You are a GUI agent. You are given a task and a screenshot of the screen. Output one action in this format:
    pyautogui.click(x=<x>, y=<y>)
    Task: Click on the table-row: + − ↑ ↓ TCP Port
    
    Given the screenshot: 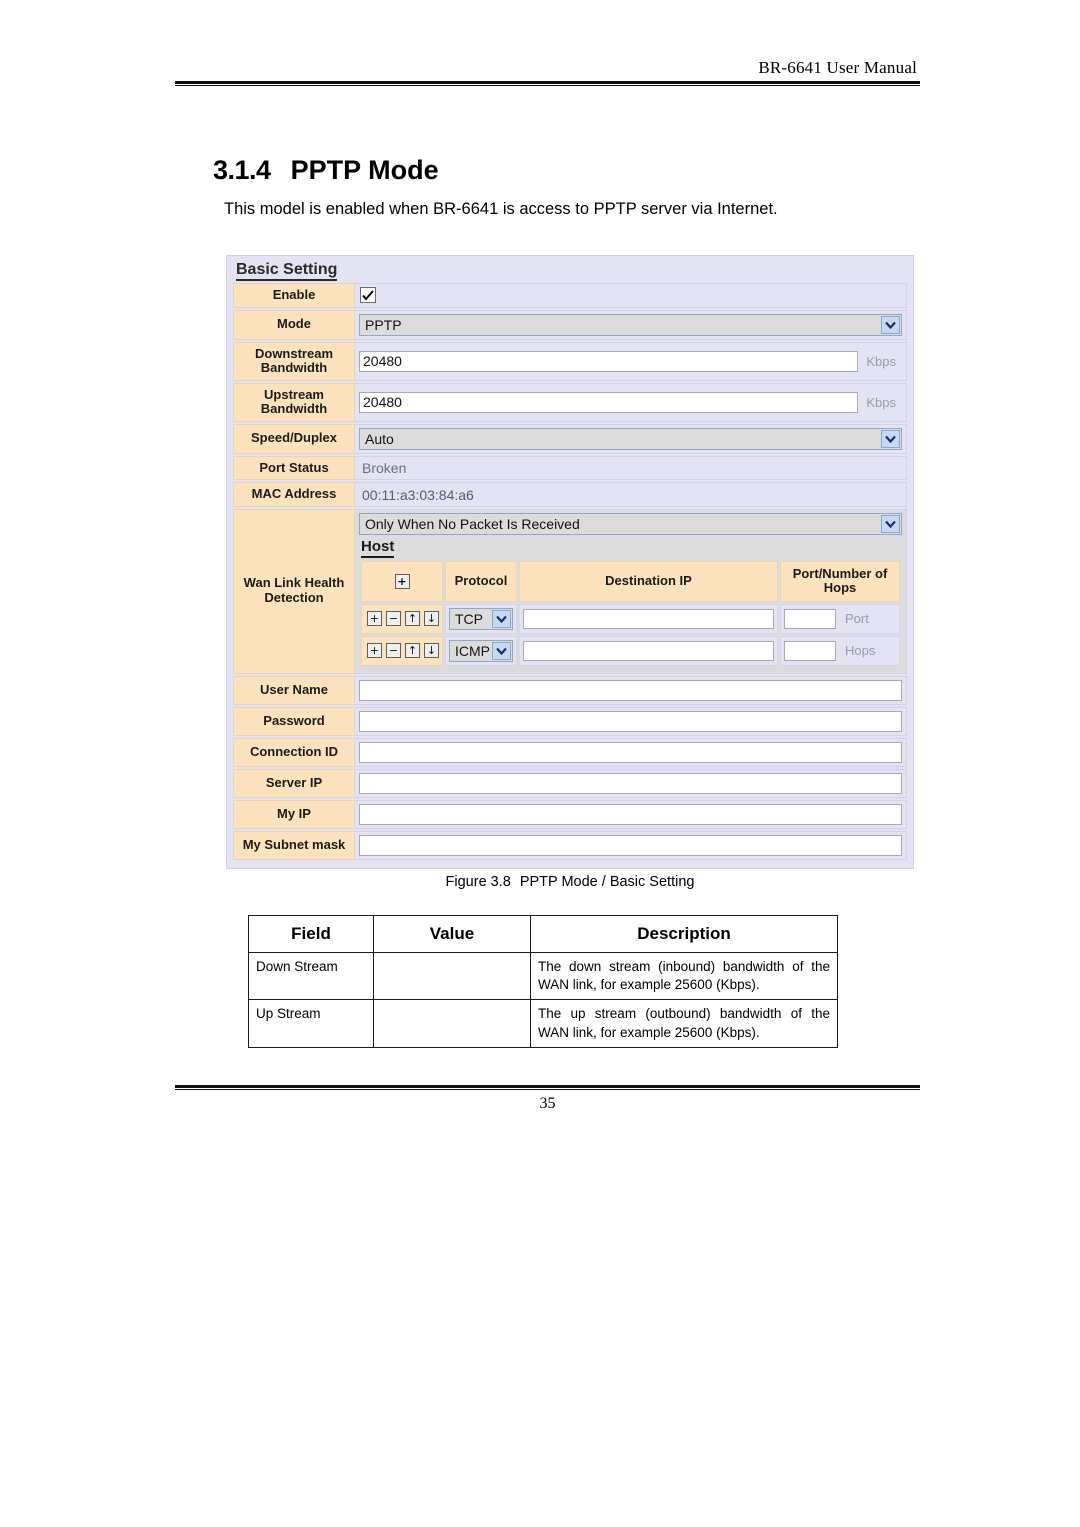 What is the action you would take?
    pyautogui.click(x=630, y=618)
    